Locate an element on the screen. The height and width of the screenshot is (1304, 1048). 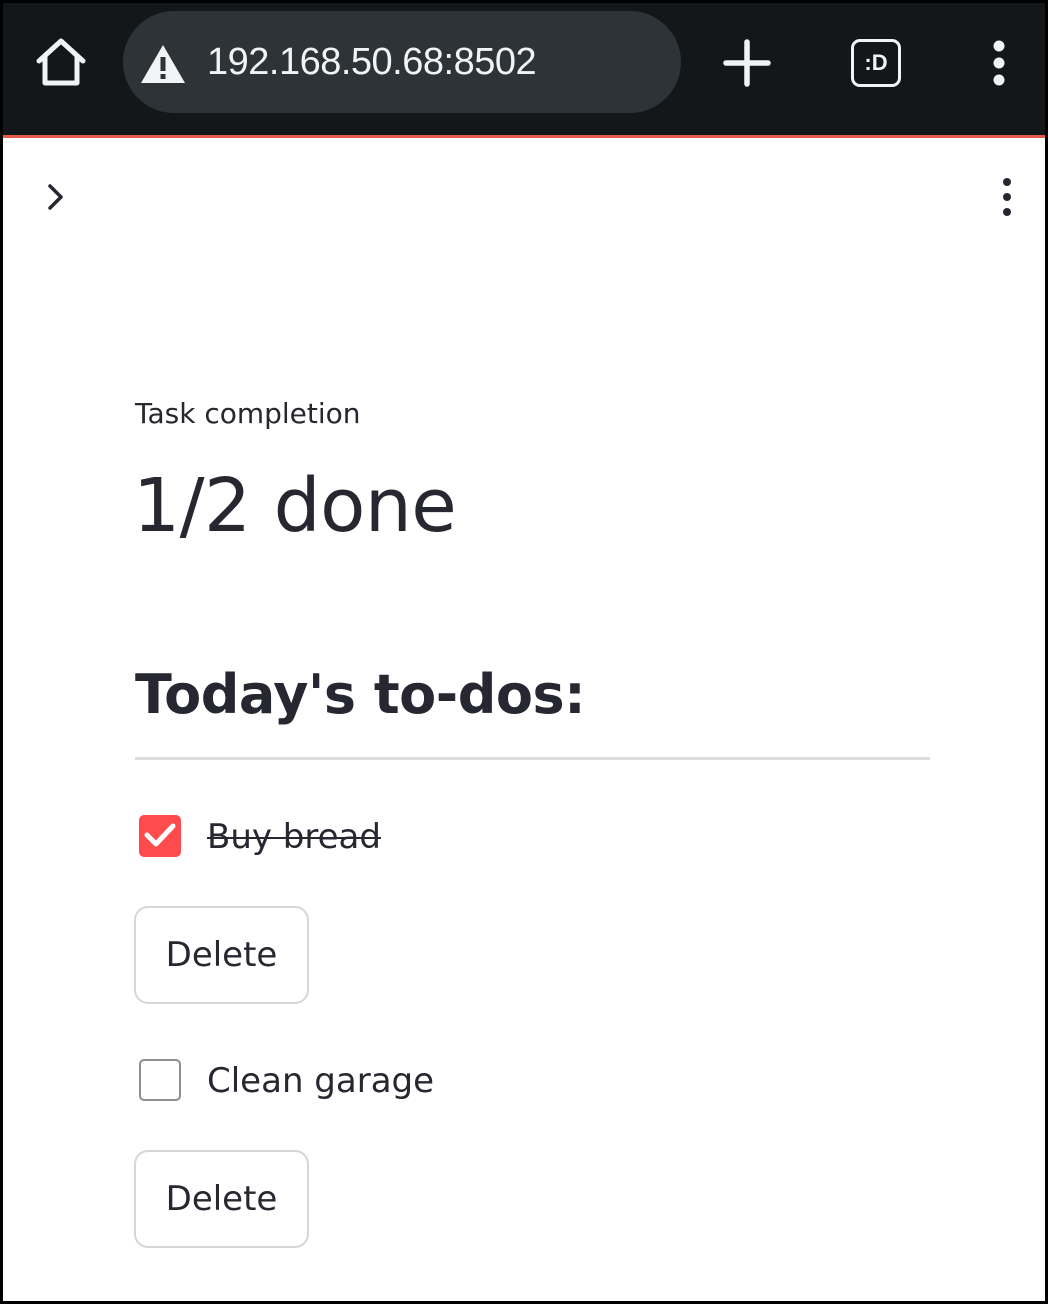
home-button is located at coordinates (61, 63).